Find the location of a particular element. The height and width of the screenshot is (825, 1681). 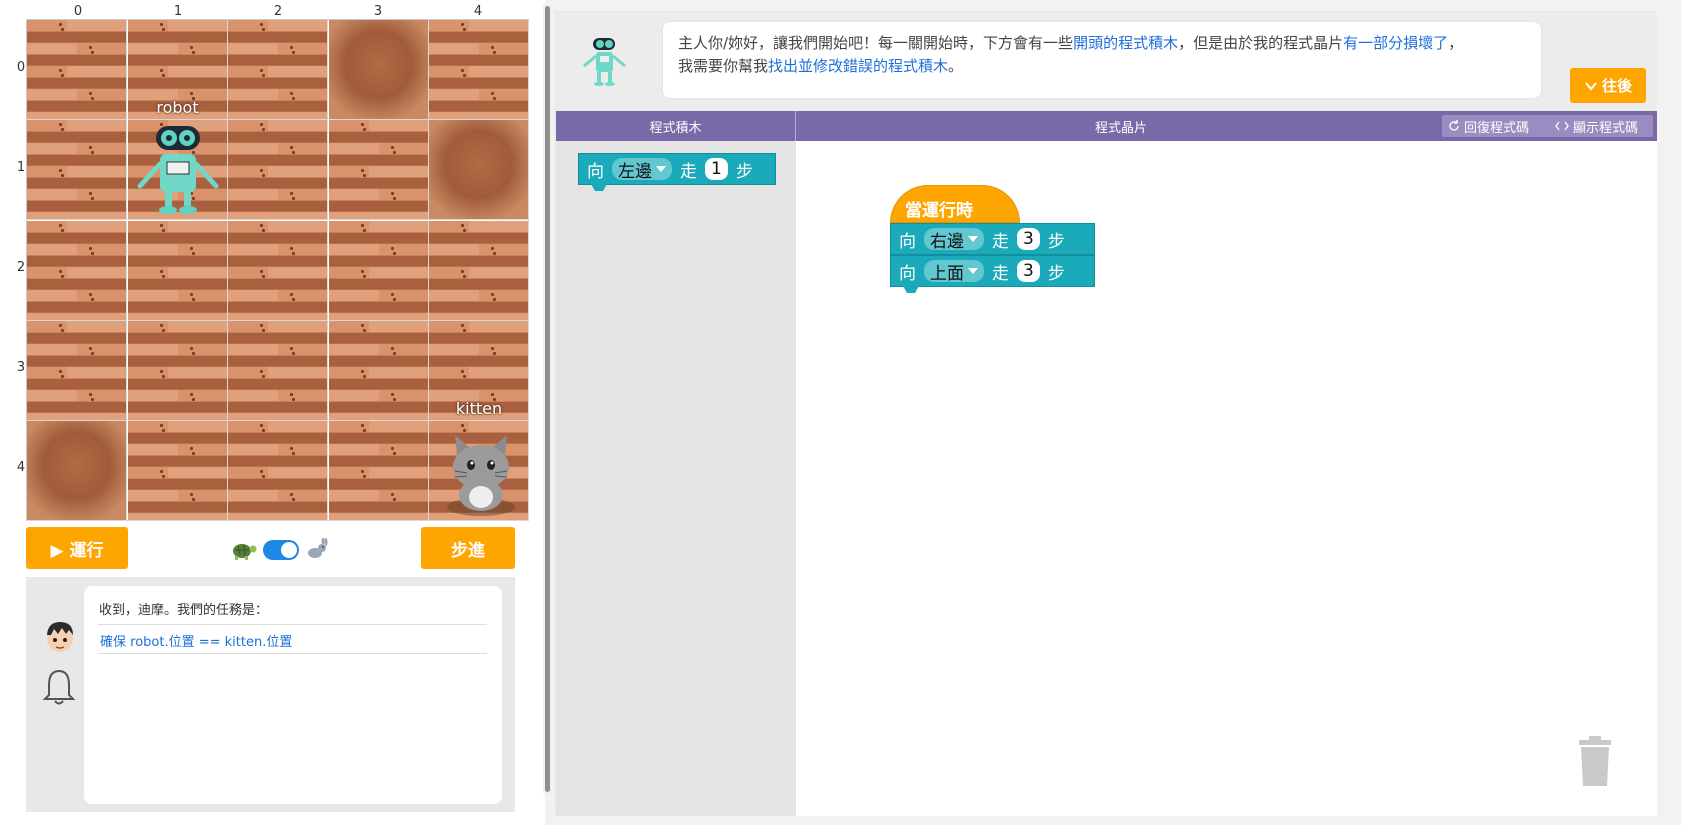

show-code-button: 顯示程式碼 is located at coordinates (1601, 126).